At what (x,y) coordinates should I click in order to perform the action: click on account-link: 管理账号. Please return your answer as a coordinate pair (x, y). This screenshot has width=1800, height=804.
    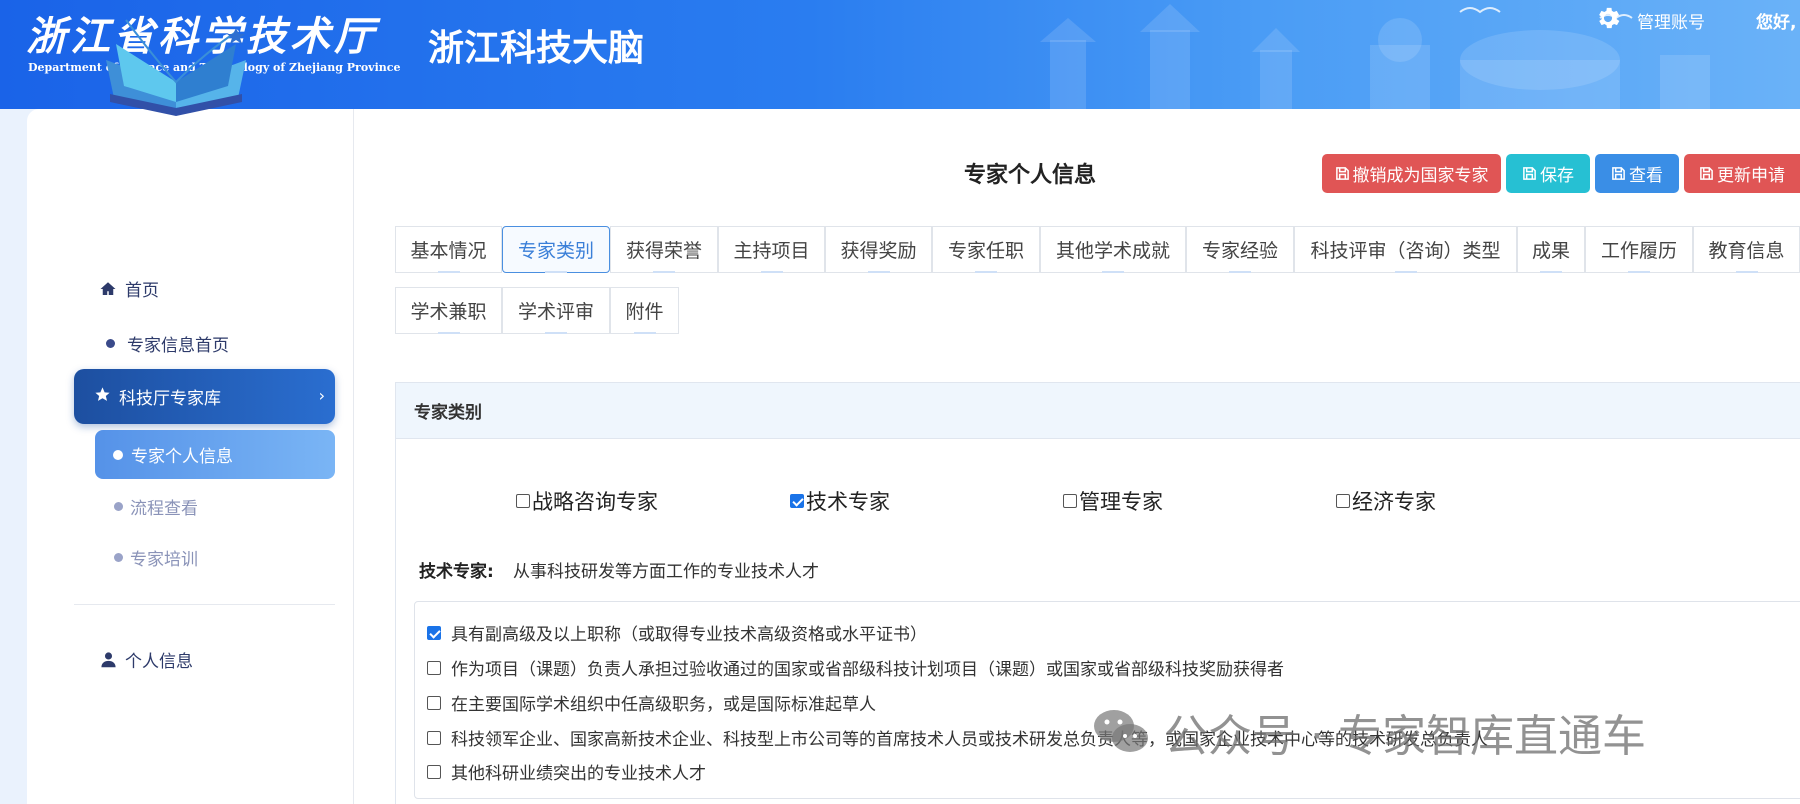
    Looking at the image, I should click on (1671, 20).